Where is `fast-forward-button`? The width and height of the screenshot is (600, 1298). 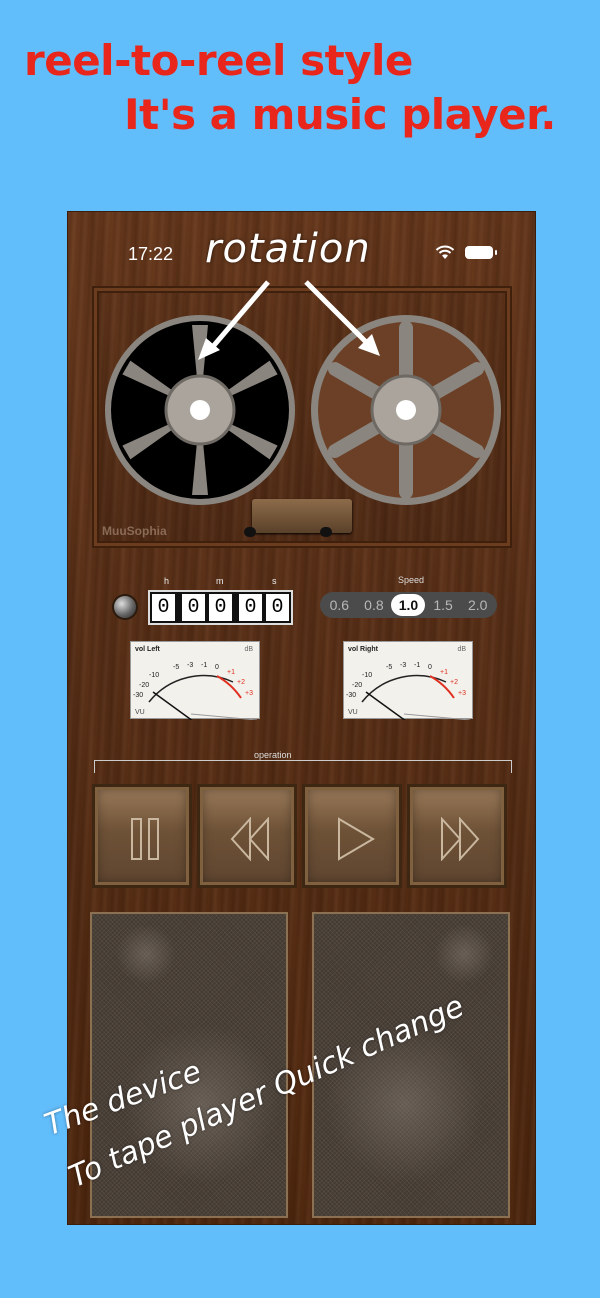
fast-forward-button is located at coordinates (457, 836).